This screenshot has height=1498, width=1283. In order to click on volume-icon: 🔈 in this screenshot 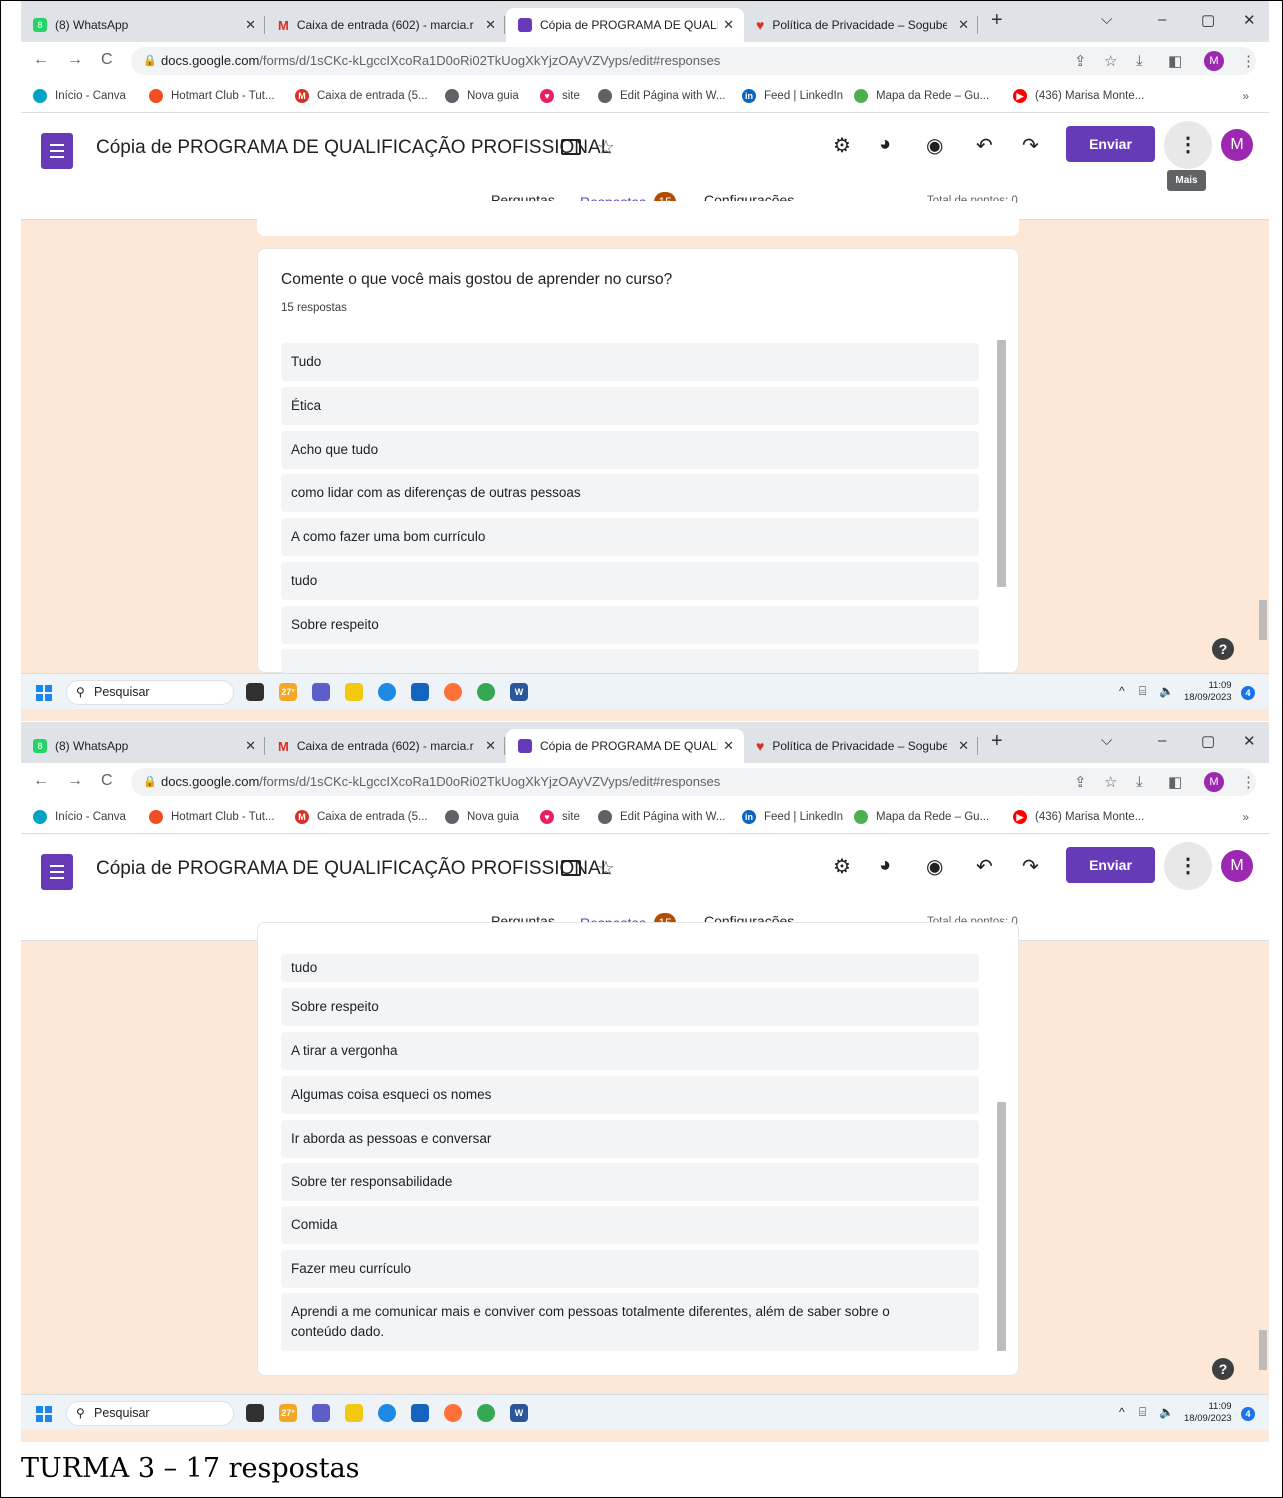, I will do `click(1166, 691)`.